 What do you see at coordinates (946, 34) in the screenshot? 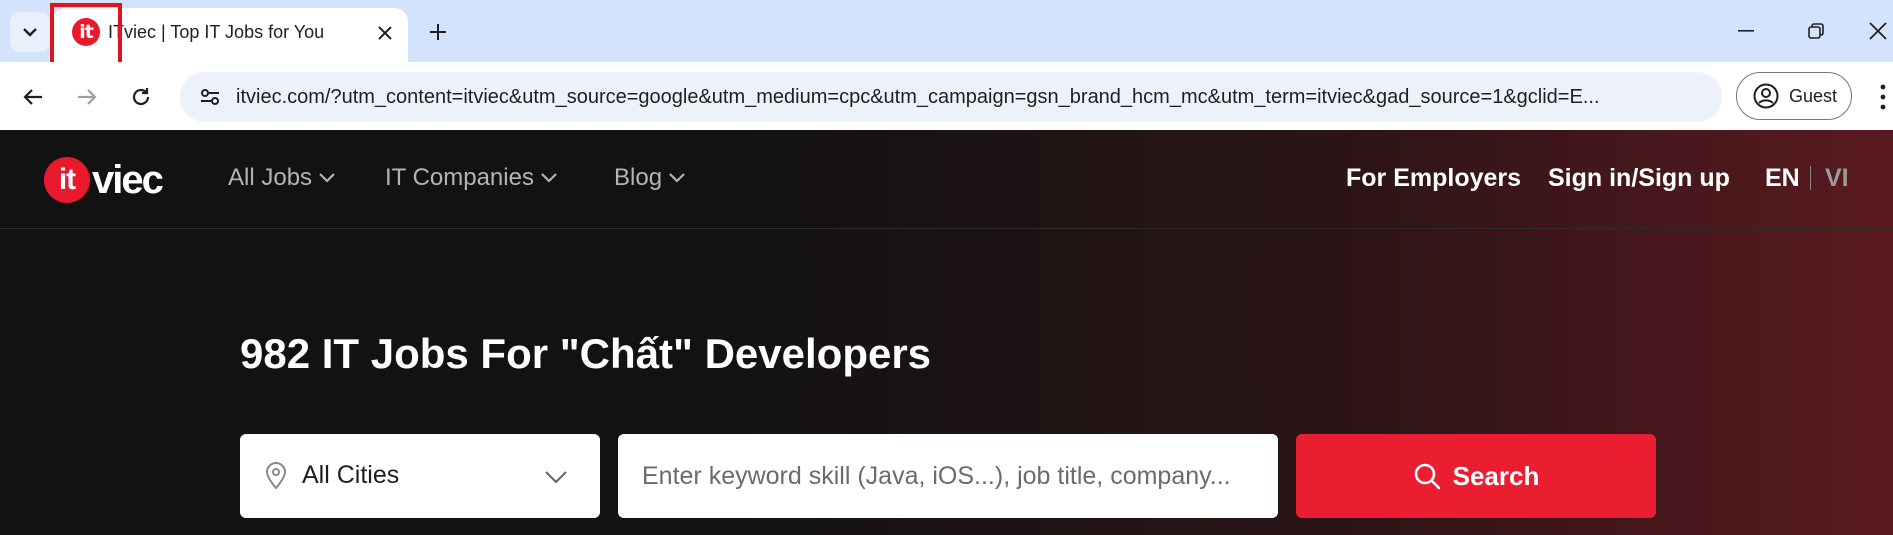
I see `browser-tabstrip: it ITviec | Top IT Jobs for You` at bounding box center [946, 34].